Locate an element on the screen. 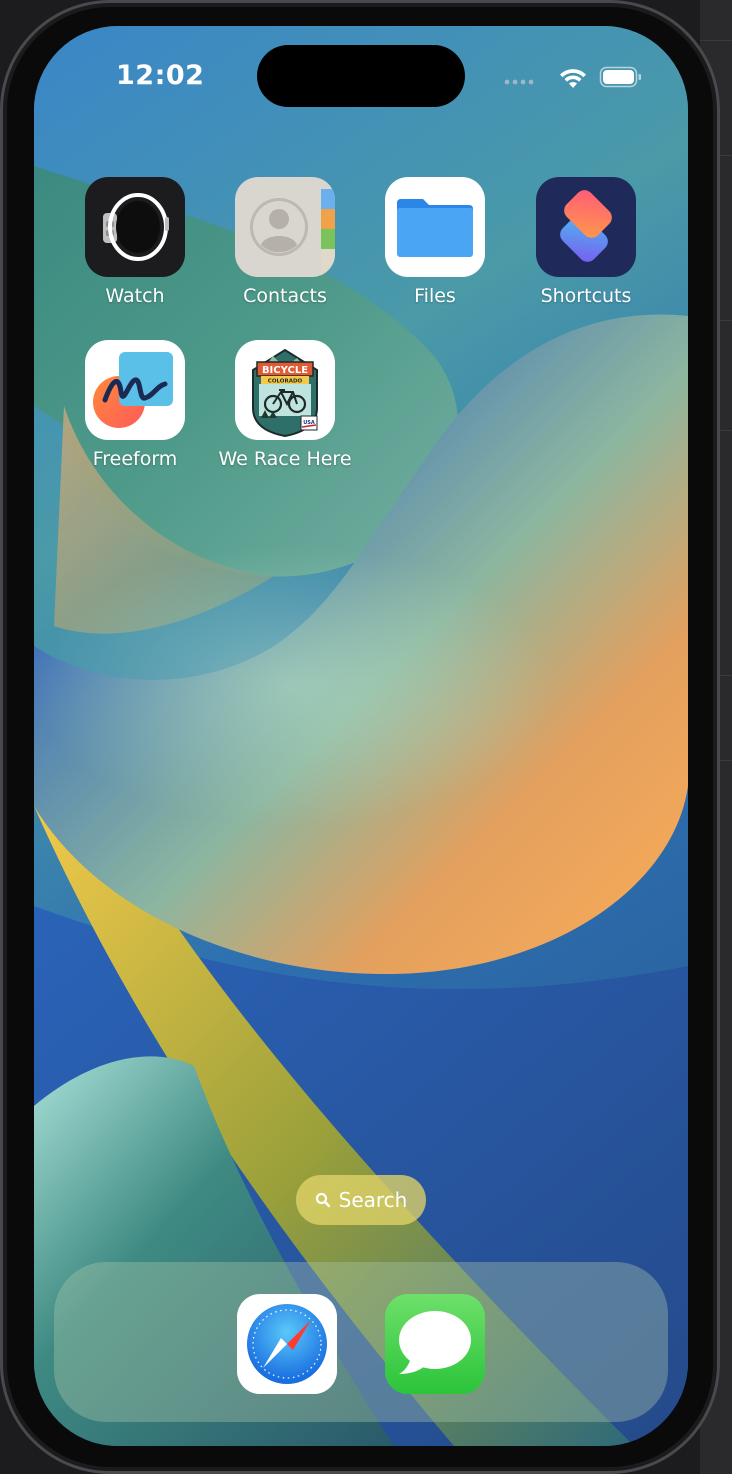  app-we-race-here: BICYCLE COLORADO USA We Race Here is located at coordinates (285, 405).